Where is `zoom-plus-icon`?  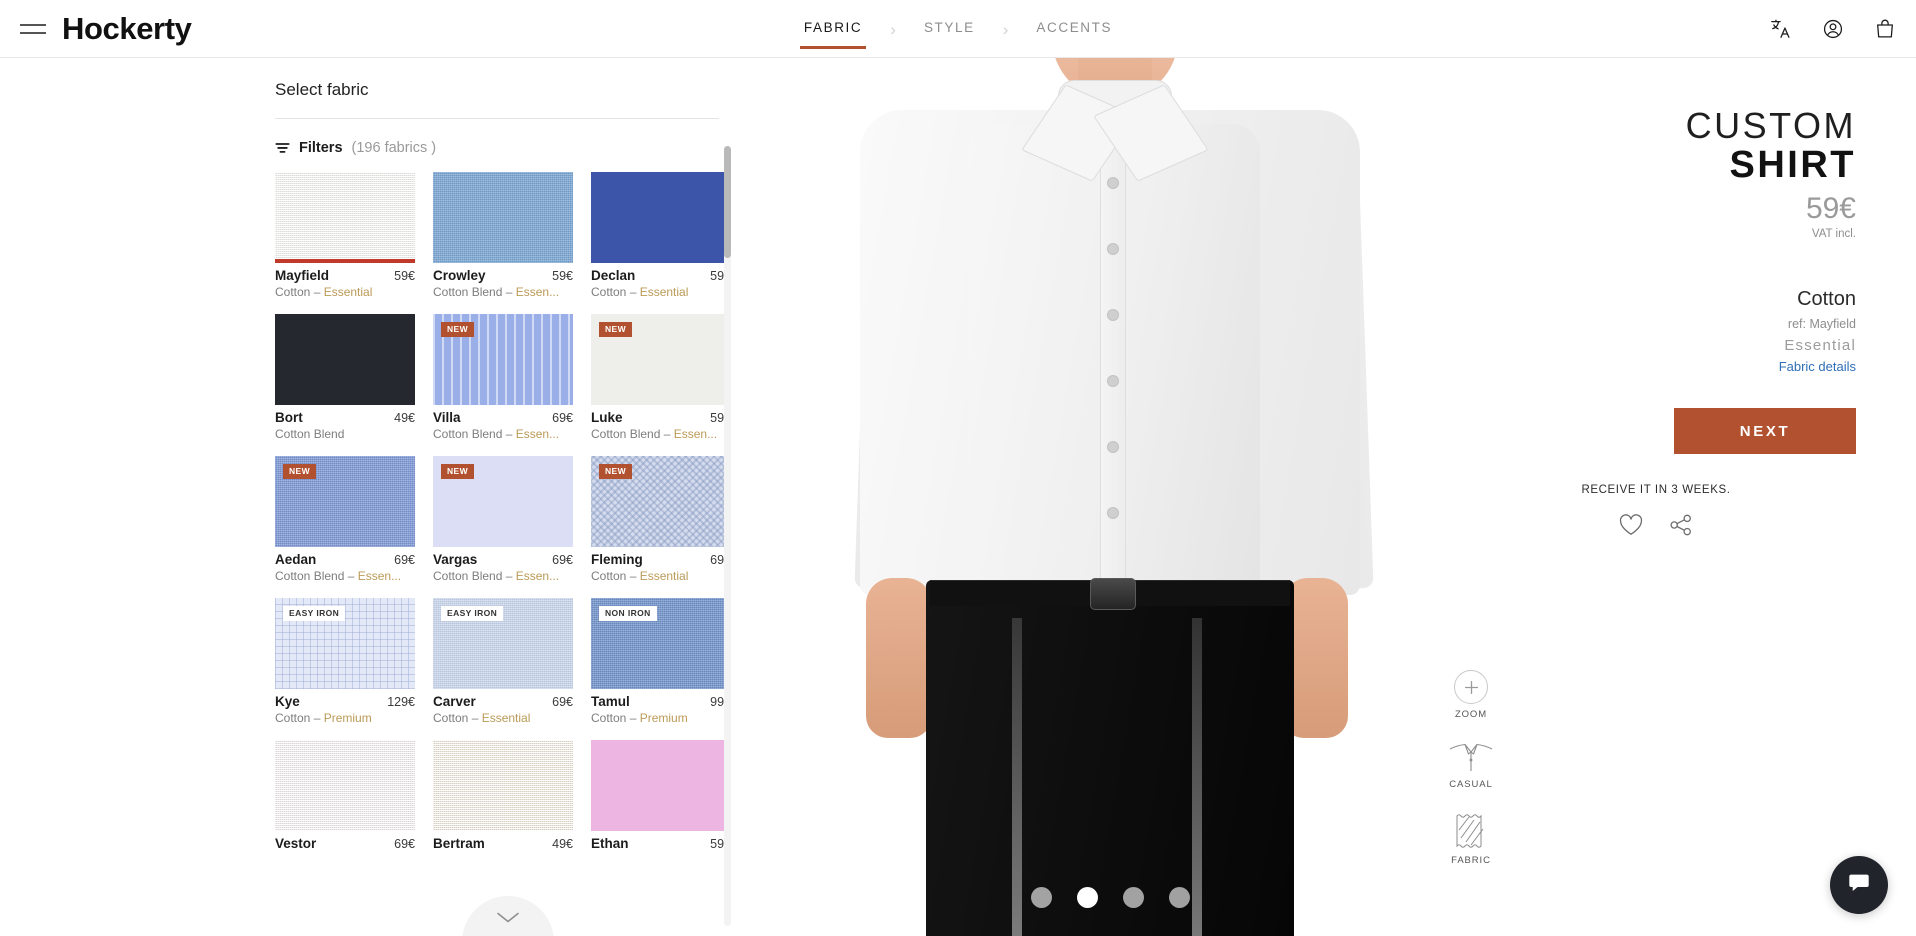
zoom-plus-icon is located at coordinates (1471, 687).